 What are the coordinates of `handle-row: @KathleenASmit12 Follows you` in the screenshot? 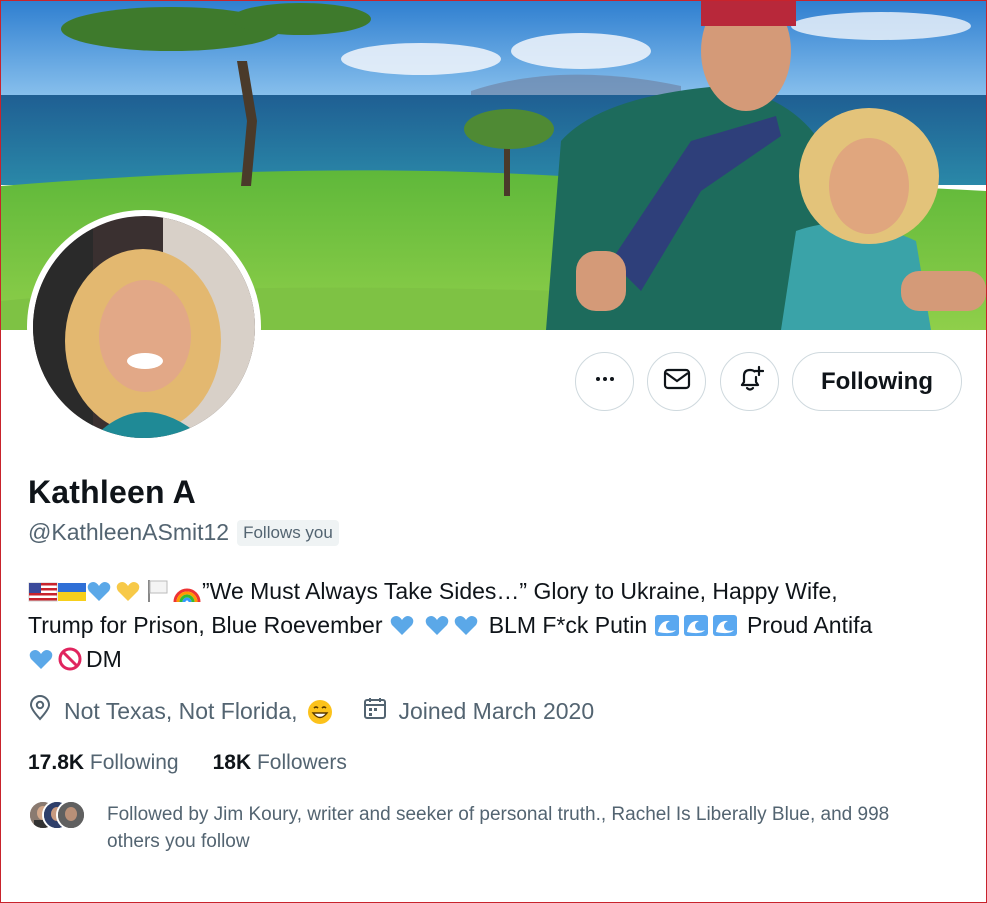 It's located at (183, 532).